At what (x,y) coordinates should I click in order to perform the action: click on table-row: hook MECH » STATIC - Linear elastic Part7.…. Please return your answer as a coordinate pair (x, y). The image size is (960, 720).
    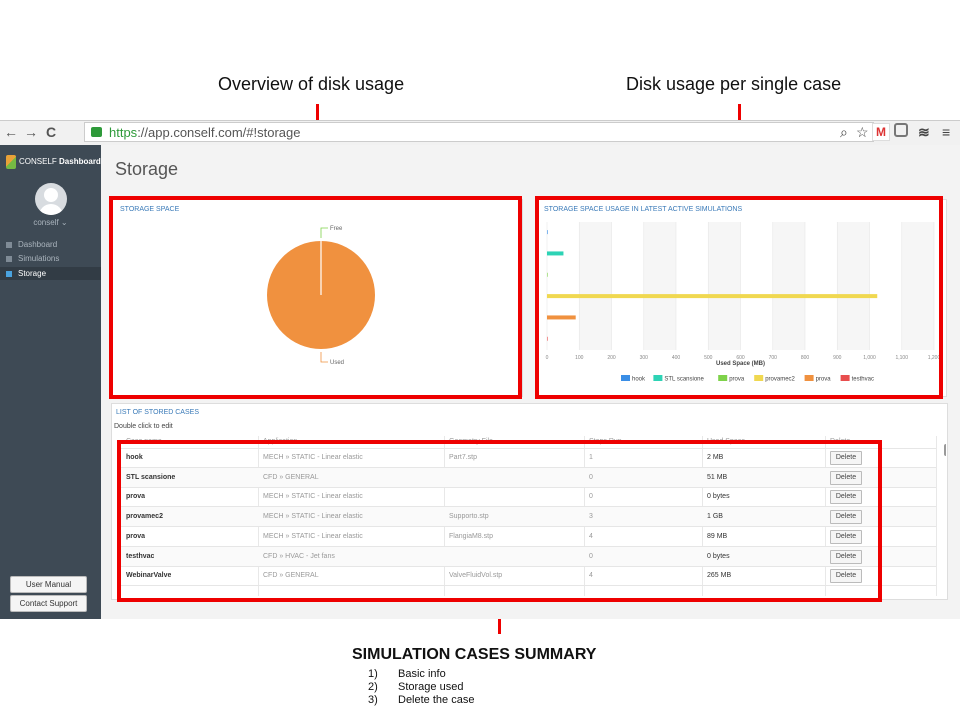
    Looking at the image, I should click on (527, 458).